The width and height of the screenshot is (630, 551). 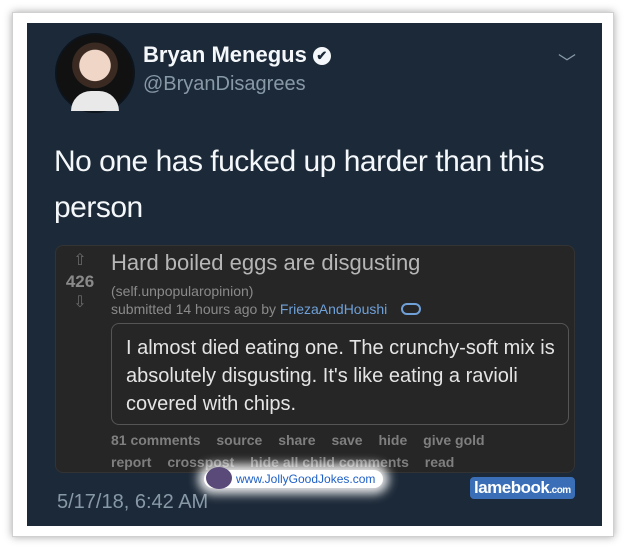 What do you see at coordinates (265, 263) in the screenshot?
I see `post-title: Hard boiled eggs are disgusting` at bounding box center [265, 263].